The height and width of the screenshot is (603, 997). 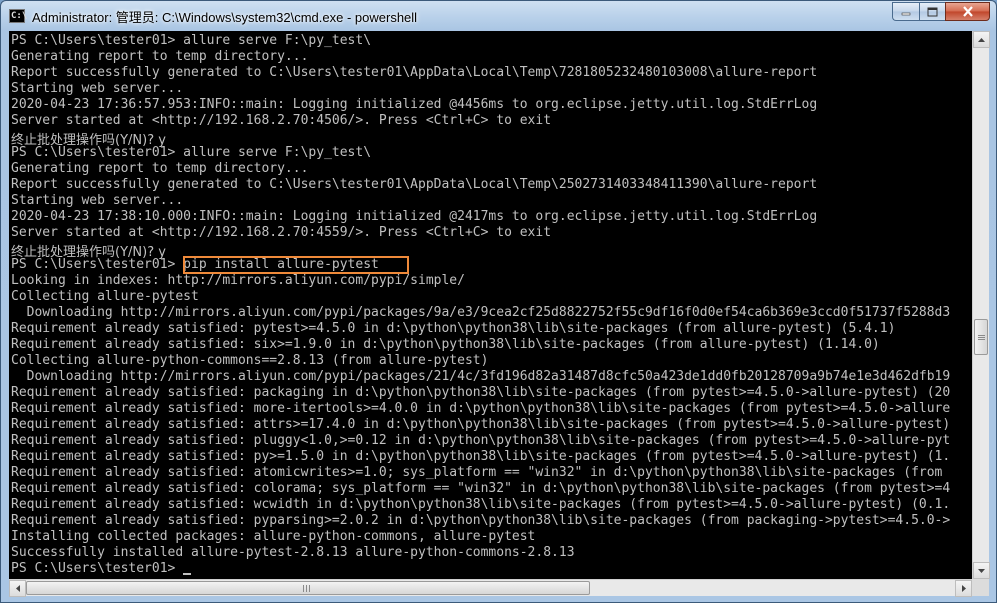 What do you see at coordinates (981, 305) in the screenshot?
I see `vertical-scrollbar` at bounding box center [981, 305].